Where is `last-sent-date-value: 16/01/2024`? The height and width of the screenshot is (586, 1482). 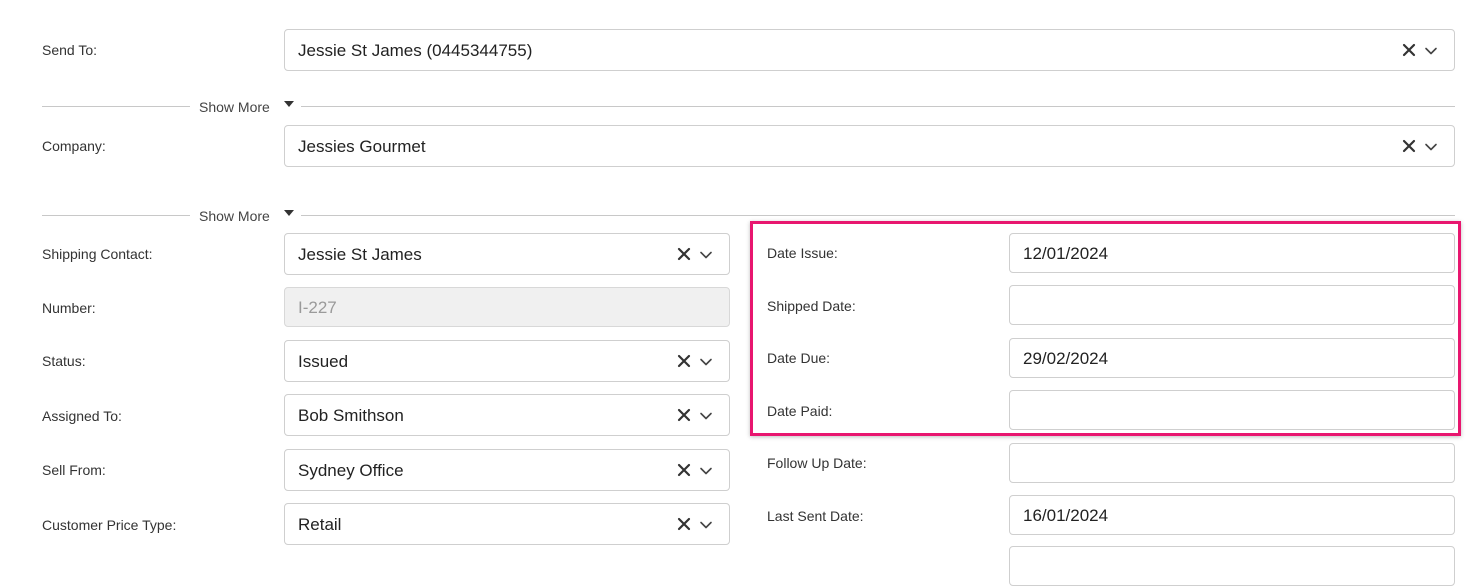 last-sent-date-value: 16/01/2024 is located at coordinates (1066, 515).